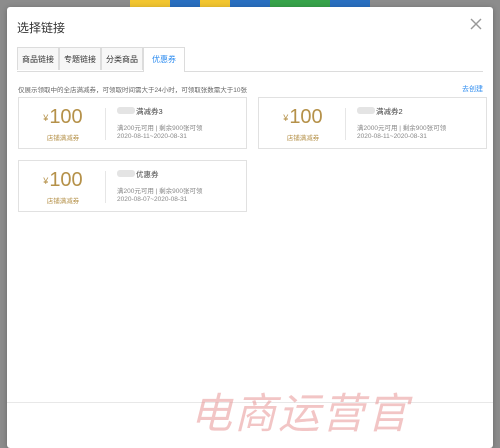  What do you see at coordinates (132, 90) in the screenshot?
I see `coupon-notice: 仅展示领取中的全店满减券，可领取时间需大于24小时，可领取张数需大于10张` at bounding box center [132, 90].